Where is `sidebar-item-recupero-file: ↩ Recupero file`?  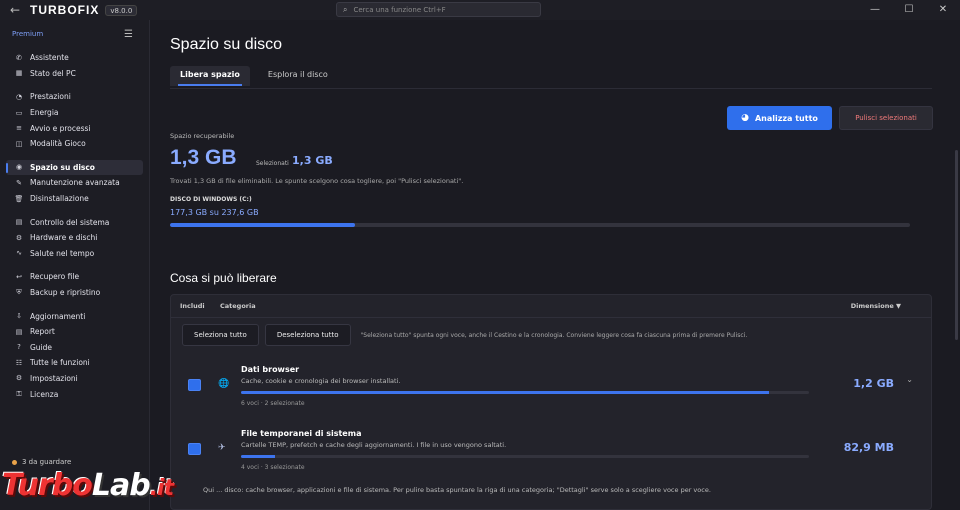
sidebar-item-recupero-file: ↩ Recupero file is located at coordinates (74, 277).